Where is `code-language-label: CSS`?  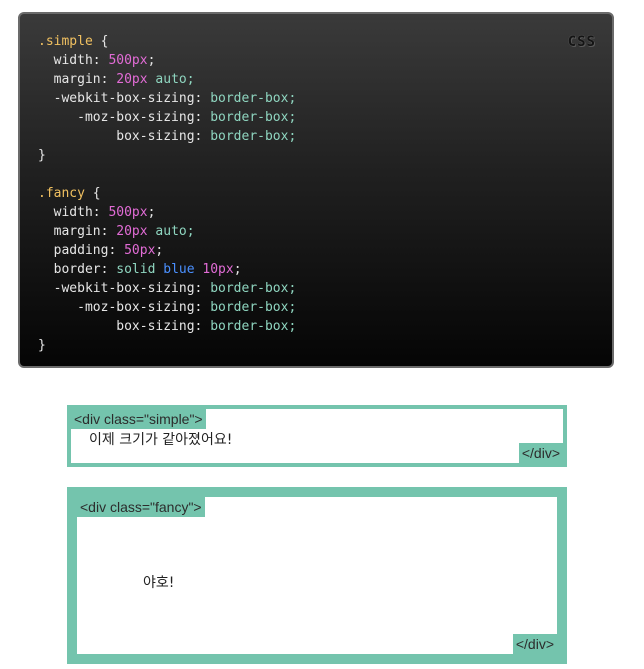
code-language-label: CSS is located at coordinates (581, 42).